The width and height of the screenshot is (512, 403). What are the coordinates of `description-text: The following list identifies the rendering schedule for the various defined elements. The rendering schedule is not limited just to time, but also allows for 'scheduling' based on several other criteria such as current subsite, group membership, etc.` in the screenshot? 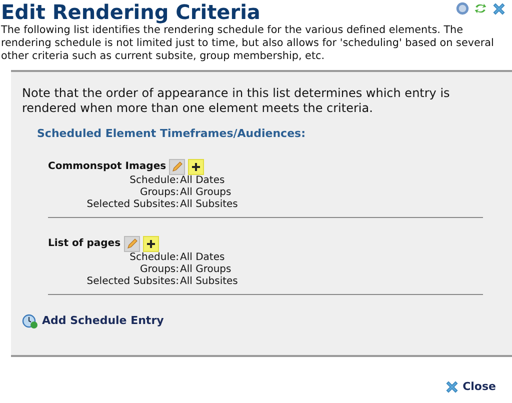 It's located at (247, 43).